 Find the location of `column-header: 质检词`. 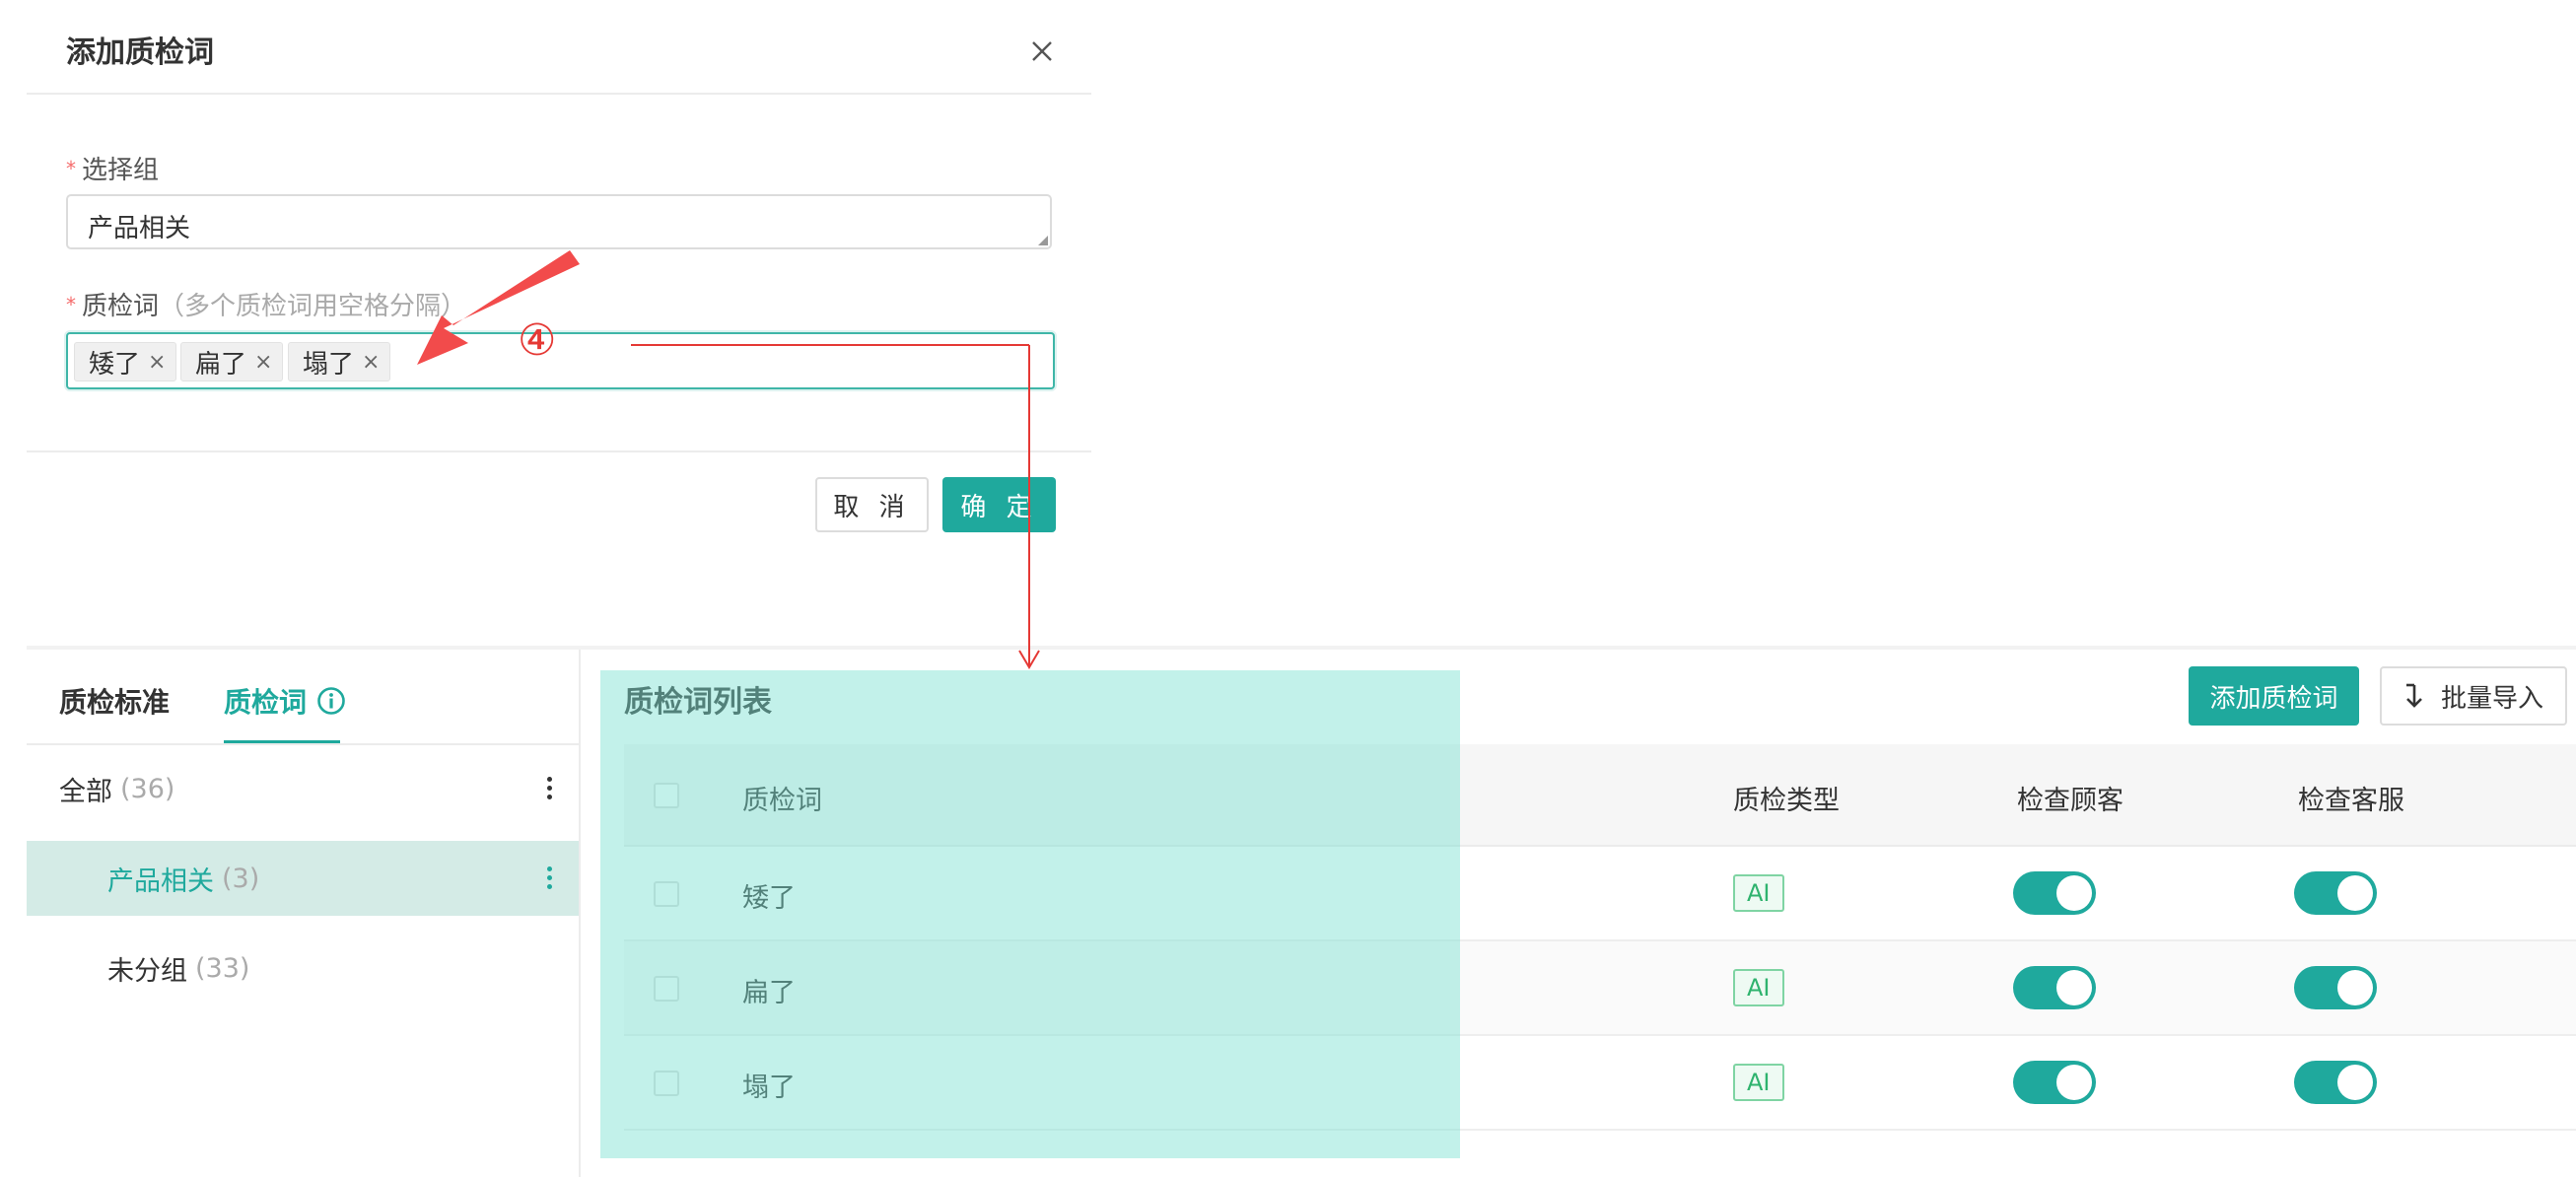

column-header: 质检词 is located at coordinates (782, 801).